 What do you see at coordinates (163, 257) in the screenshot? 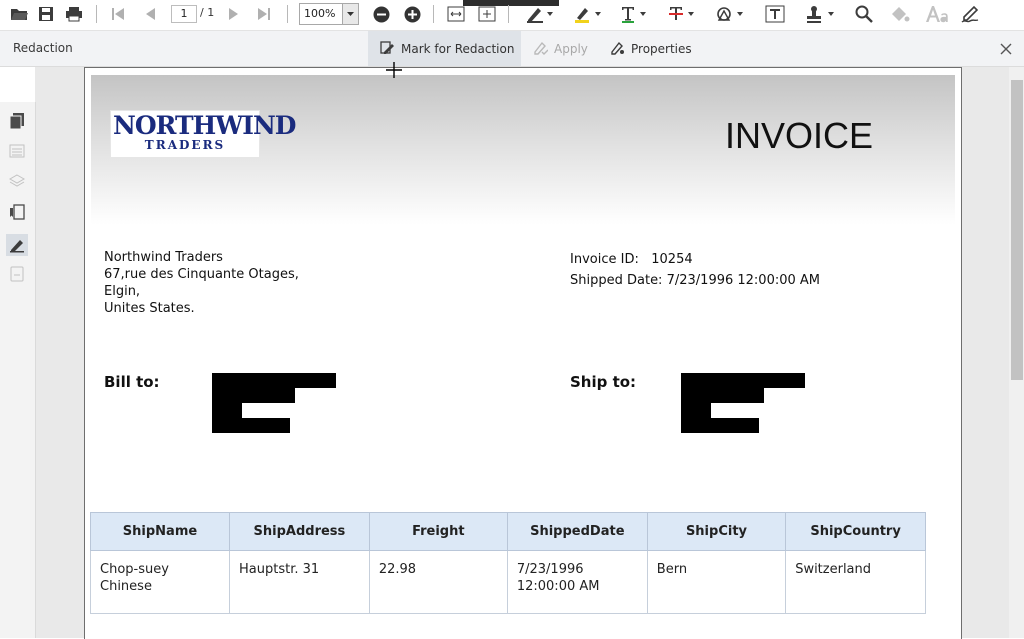
I see `company-name: Northwind Traders` at bounding box center [163, 257].